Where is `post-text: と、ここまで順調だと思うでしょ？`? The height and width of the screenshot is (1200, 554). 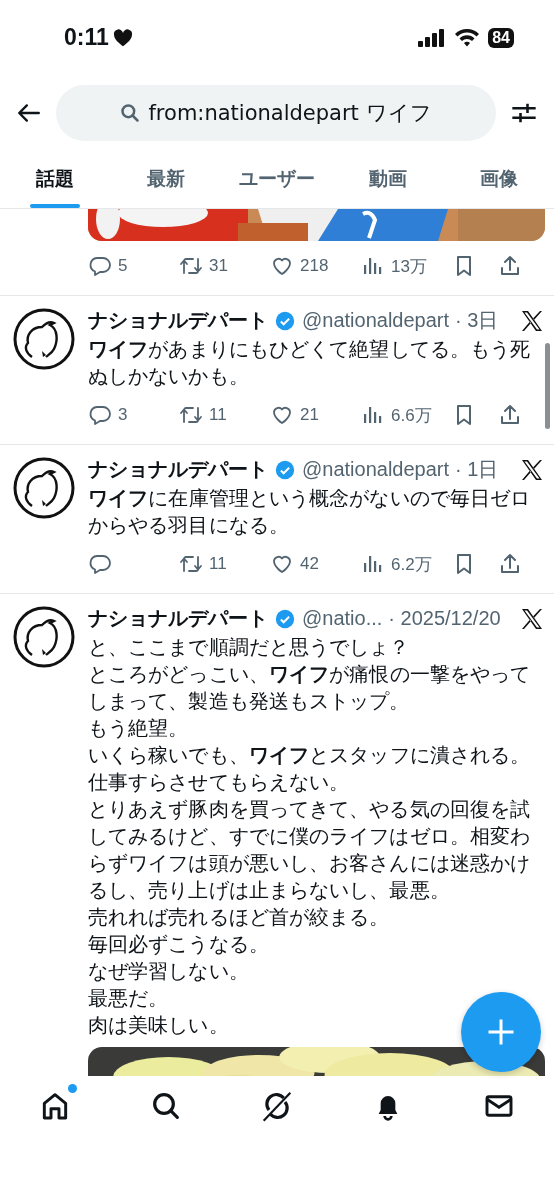 post-text: と、ここまで順調だと思うでしょ？ is located at coordinates (249, 647).